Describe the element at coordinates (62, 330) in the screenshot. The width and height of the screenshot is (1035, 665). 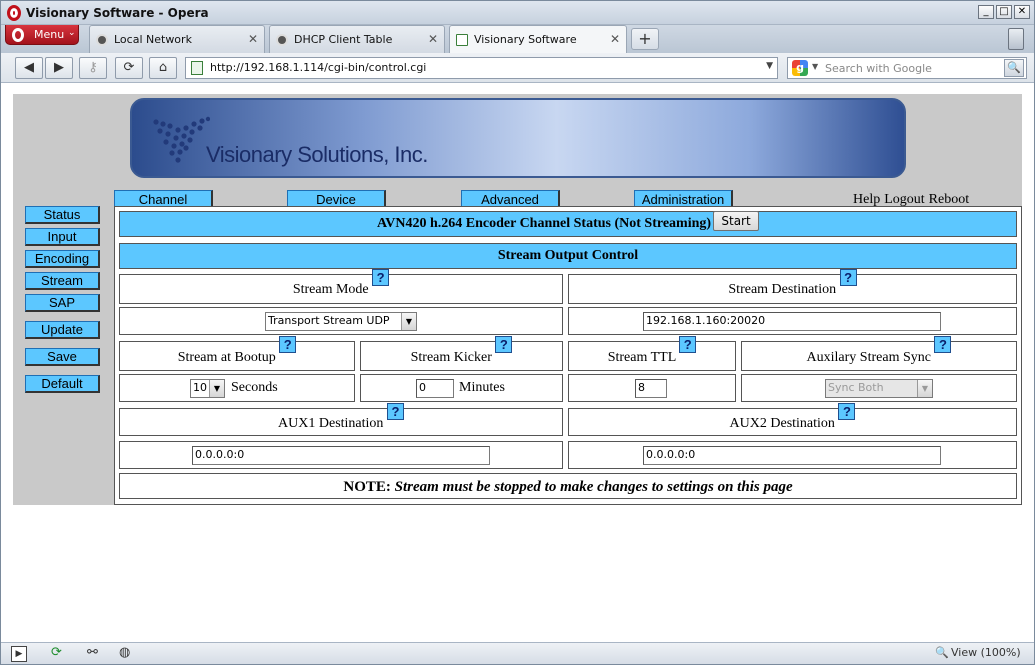
I see `update-button: Update` at that location.